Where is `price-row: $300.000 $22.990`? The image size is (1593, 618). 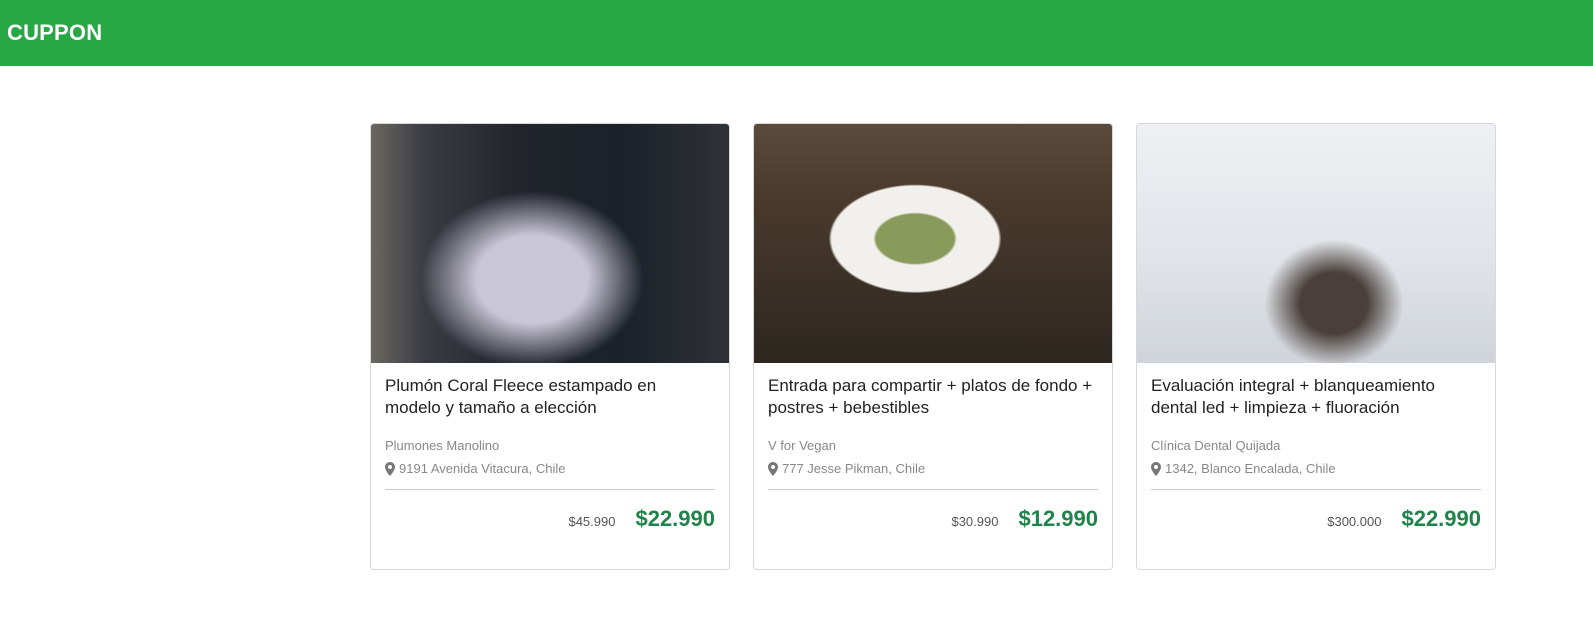
price-row: $300.000 $22.990 is located at coordinates (1316, 519).